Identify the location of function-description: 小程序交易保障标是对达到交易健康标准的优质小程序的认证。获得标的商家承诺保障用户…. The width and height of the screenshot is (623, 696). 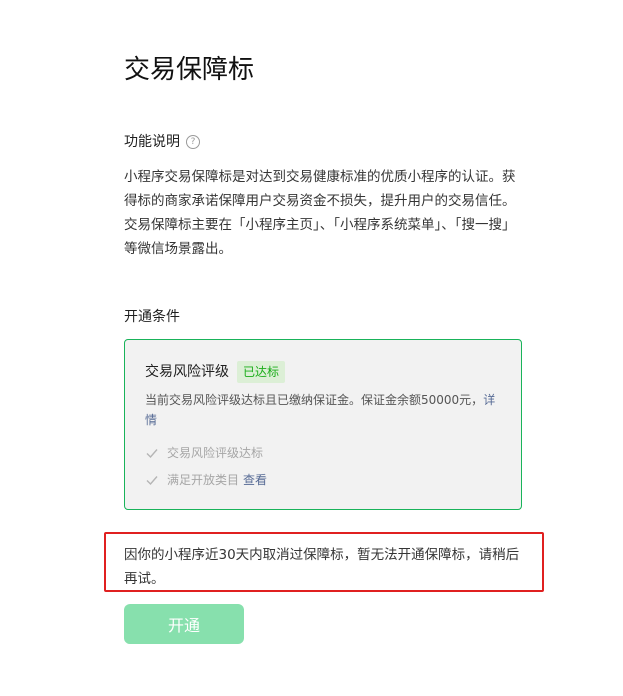
(324, 213).